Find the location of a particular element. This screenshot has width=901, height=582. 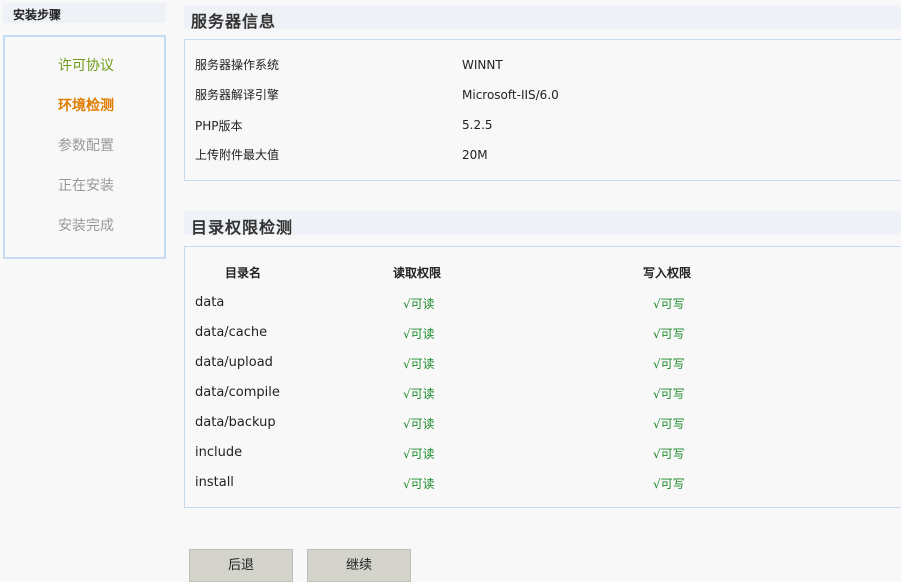

step-environment-check: 环境检测 is located at coordinates (86, 106).